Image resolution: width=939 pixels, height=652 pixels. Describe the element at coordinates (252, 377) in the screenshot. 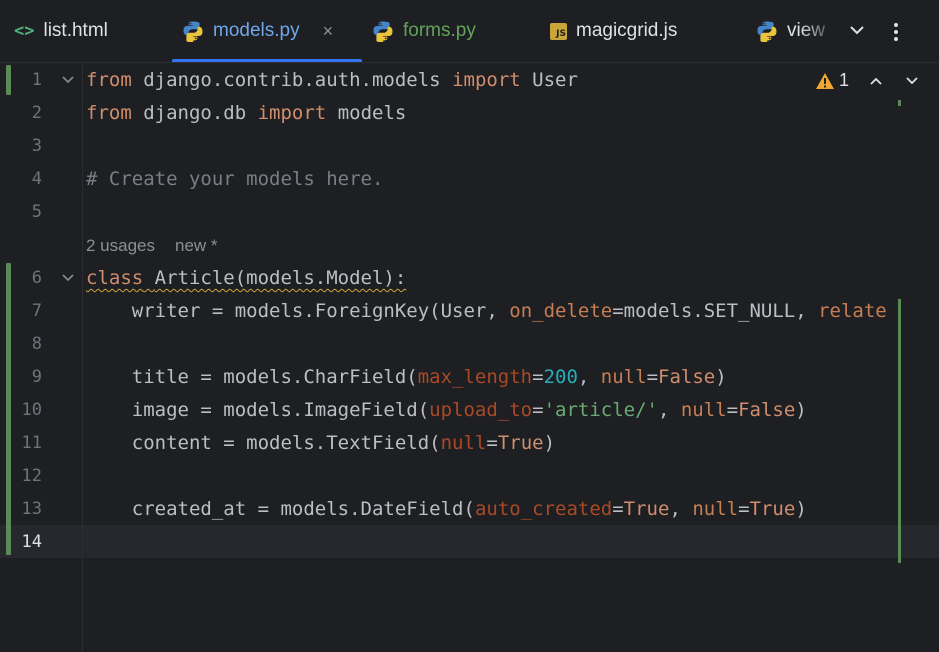

I see `code-token: title = models.CharField(` at that location.